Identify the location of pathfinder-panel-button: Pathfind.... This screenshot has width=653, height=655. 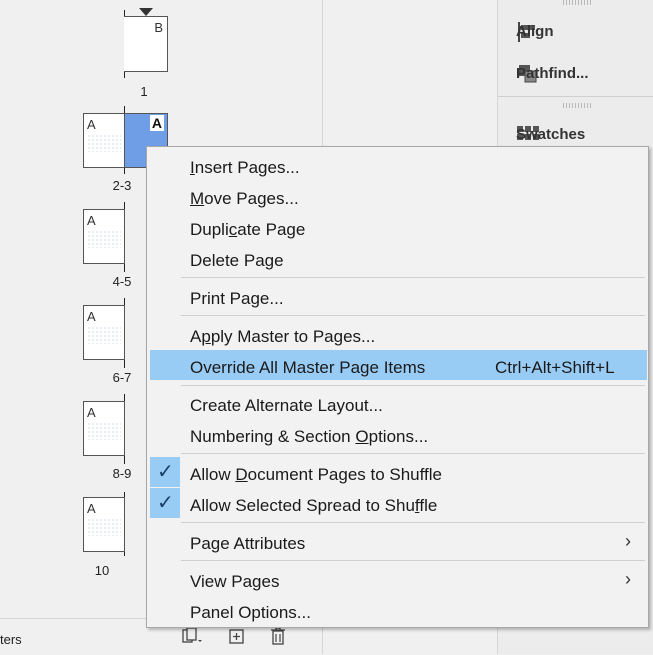
(552, 73).